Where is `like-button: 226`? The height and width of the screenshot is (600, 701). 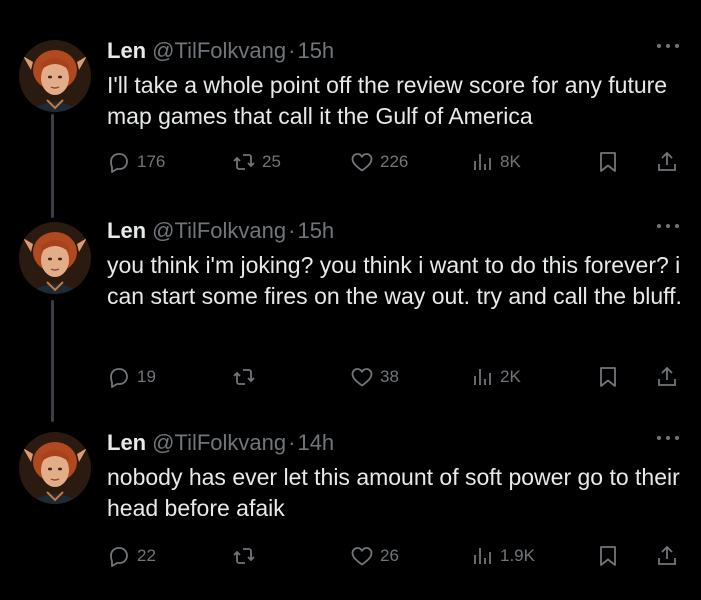
like-button: 226 is located at coordinates (379, 162).